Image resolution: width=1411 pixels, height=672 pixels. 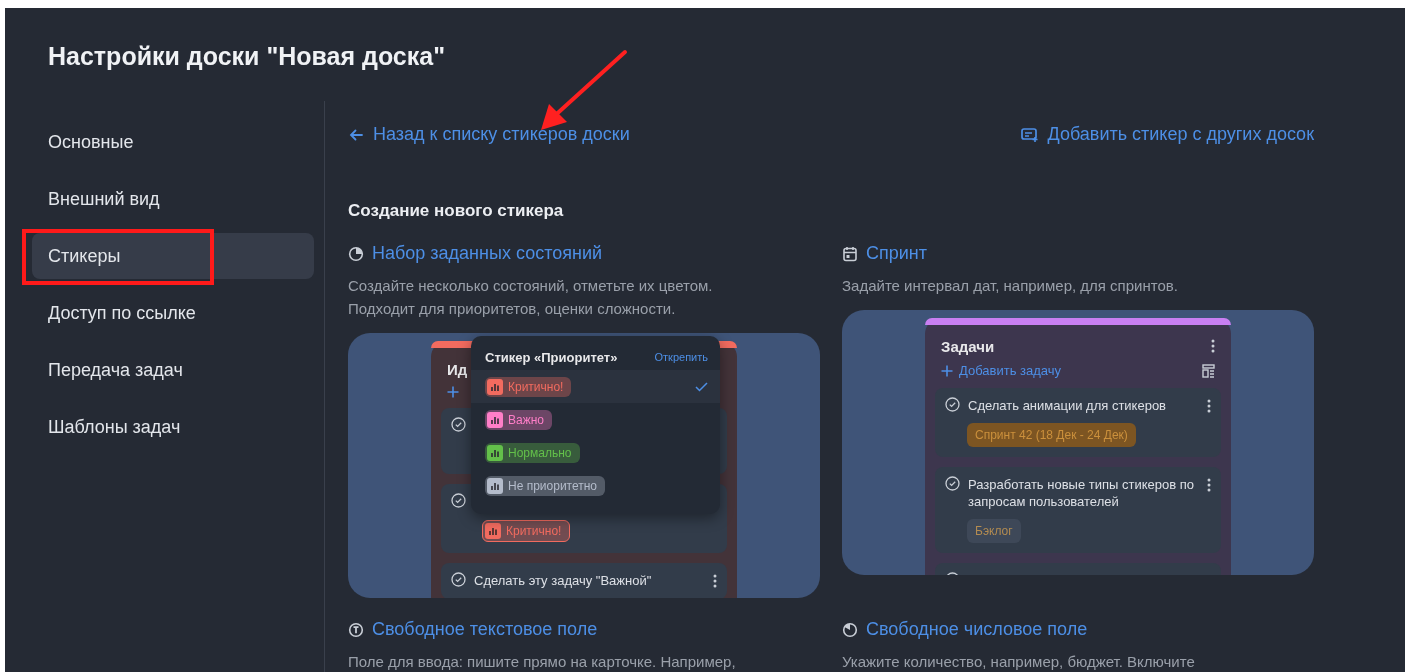 What do you see at coordinates (1081, 493) in the screenshot?
I see `task-title: Разработать новые типы стикеров по запросам пользователей` at bounding box center [1081, 493].